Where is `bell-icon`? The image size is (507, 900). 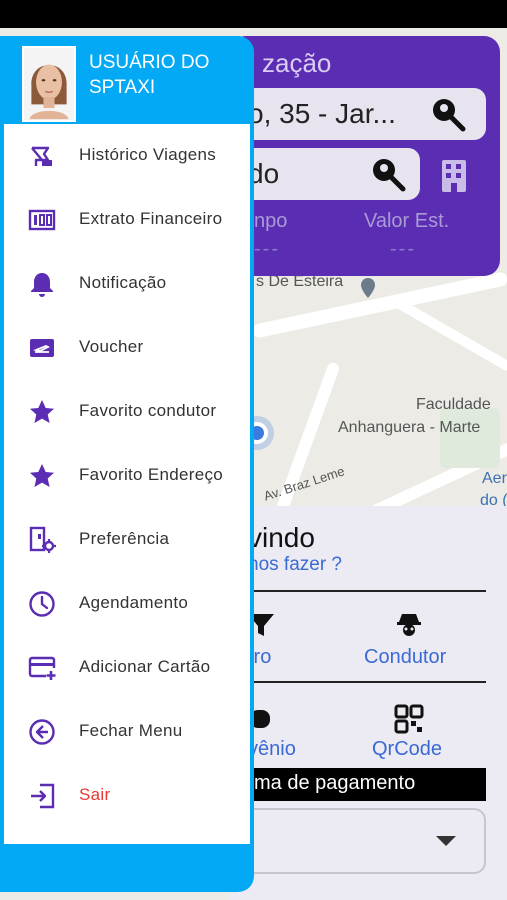 bell-icon is located at coordinates (42, 285).